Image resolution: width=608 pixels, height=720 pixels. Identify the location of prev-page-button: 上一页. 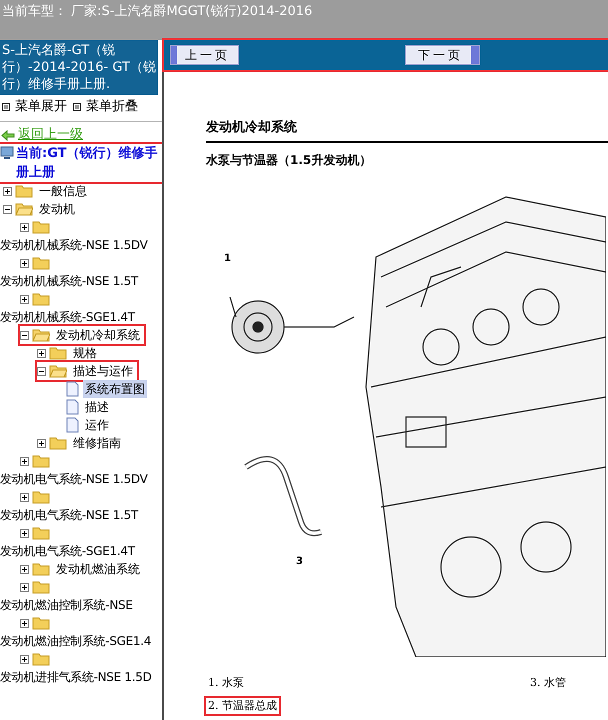
(204, 55).